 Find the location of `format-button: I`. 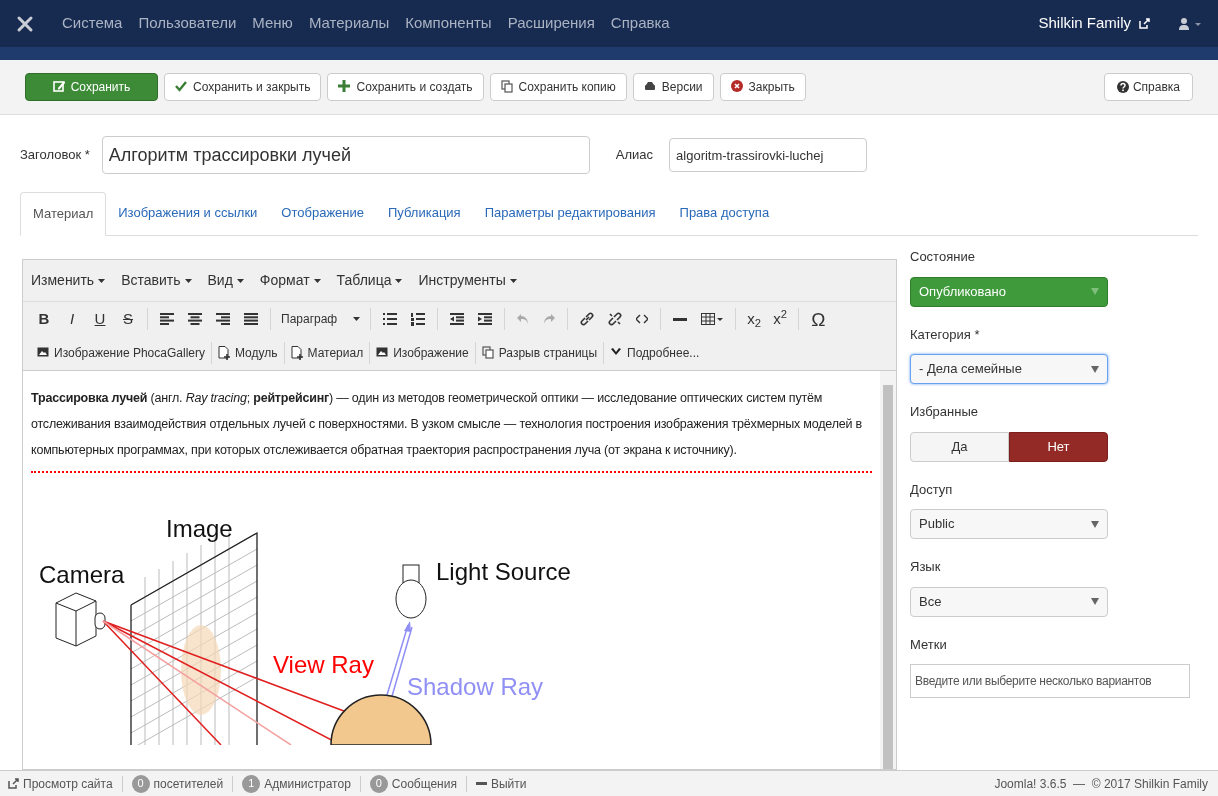

format-button: I is located at coordinates (72, 319).